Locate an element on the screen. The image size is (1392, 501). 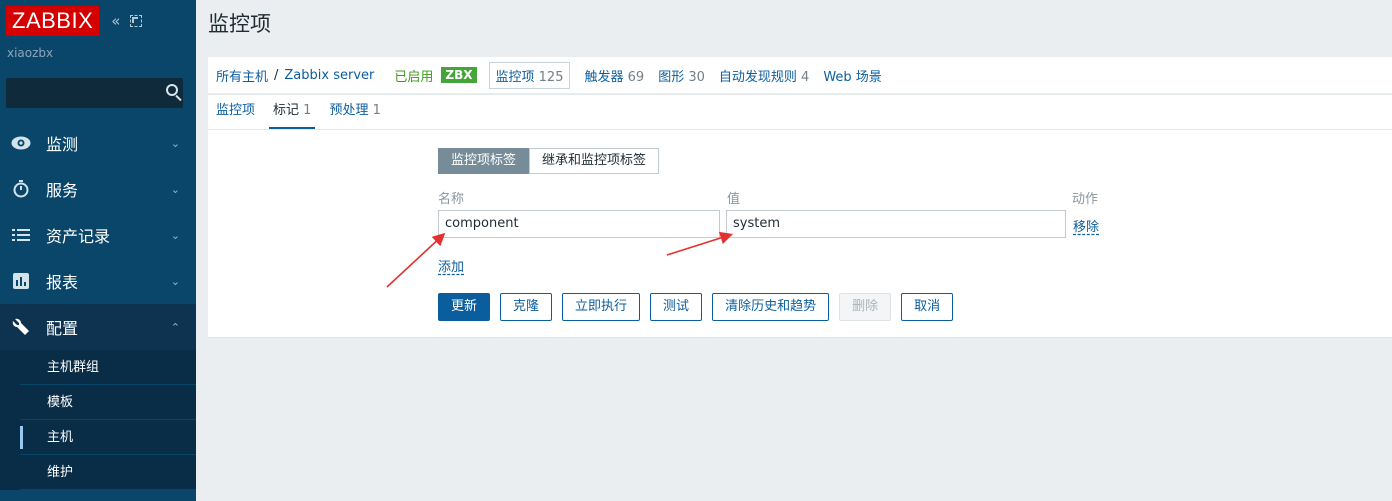
form-tabs: 监控项 标记 1 预处理 1 is located at coordinates (800, 112).